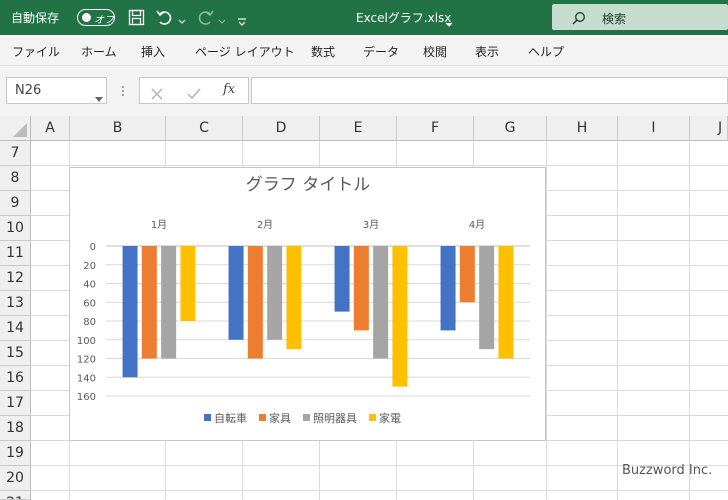 This screenshot has height=500, width=728. I want to click on more-options-icon, so click(123, 91).